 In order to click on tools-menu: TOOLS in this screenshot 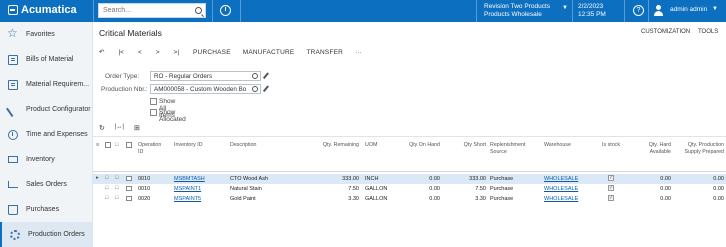, I will do `click(708, 32)`.